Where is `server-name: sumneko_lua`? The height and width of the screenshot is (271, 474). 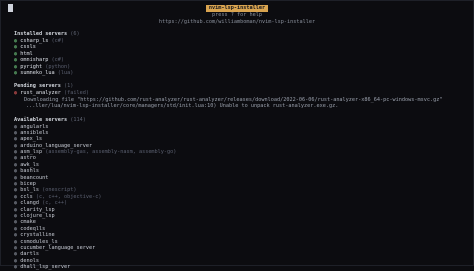 server-name: sumneko_lua is located at coordinates (37, 72).